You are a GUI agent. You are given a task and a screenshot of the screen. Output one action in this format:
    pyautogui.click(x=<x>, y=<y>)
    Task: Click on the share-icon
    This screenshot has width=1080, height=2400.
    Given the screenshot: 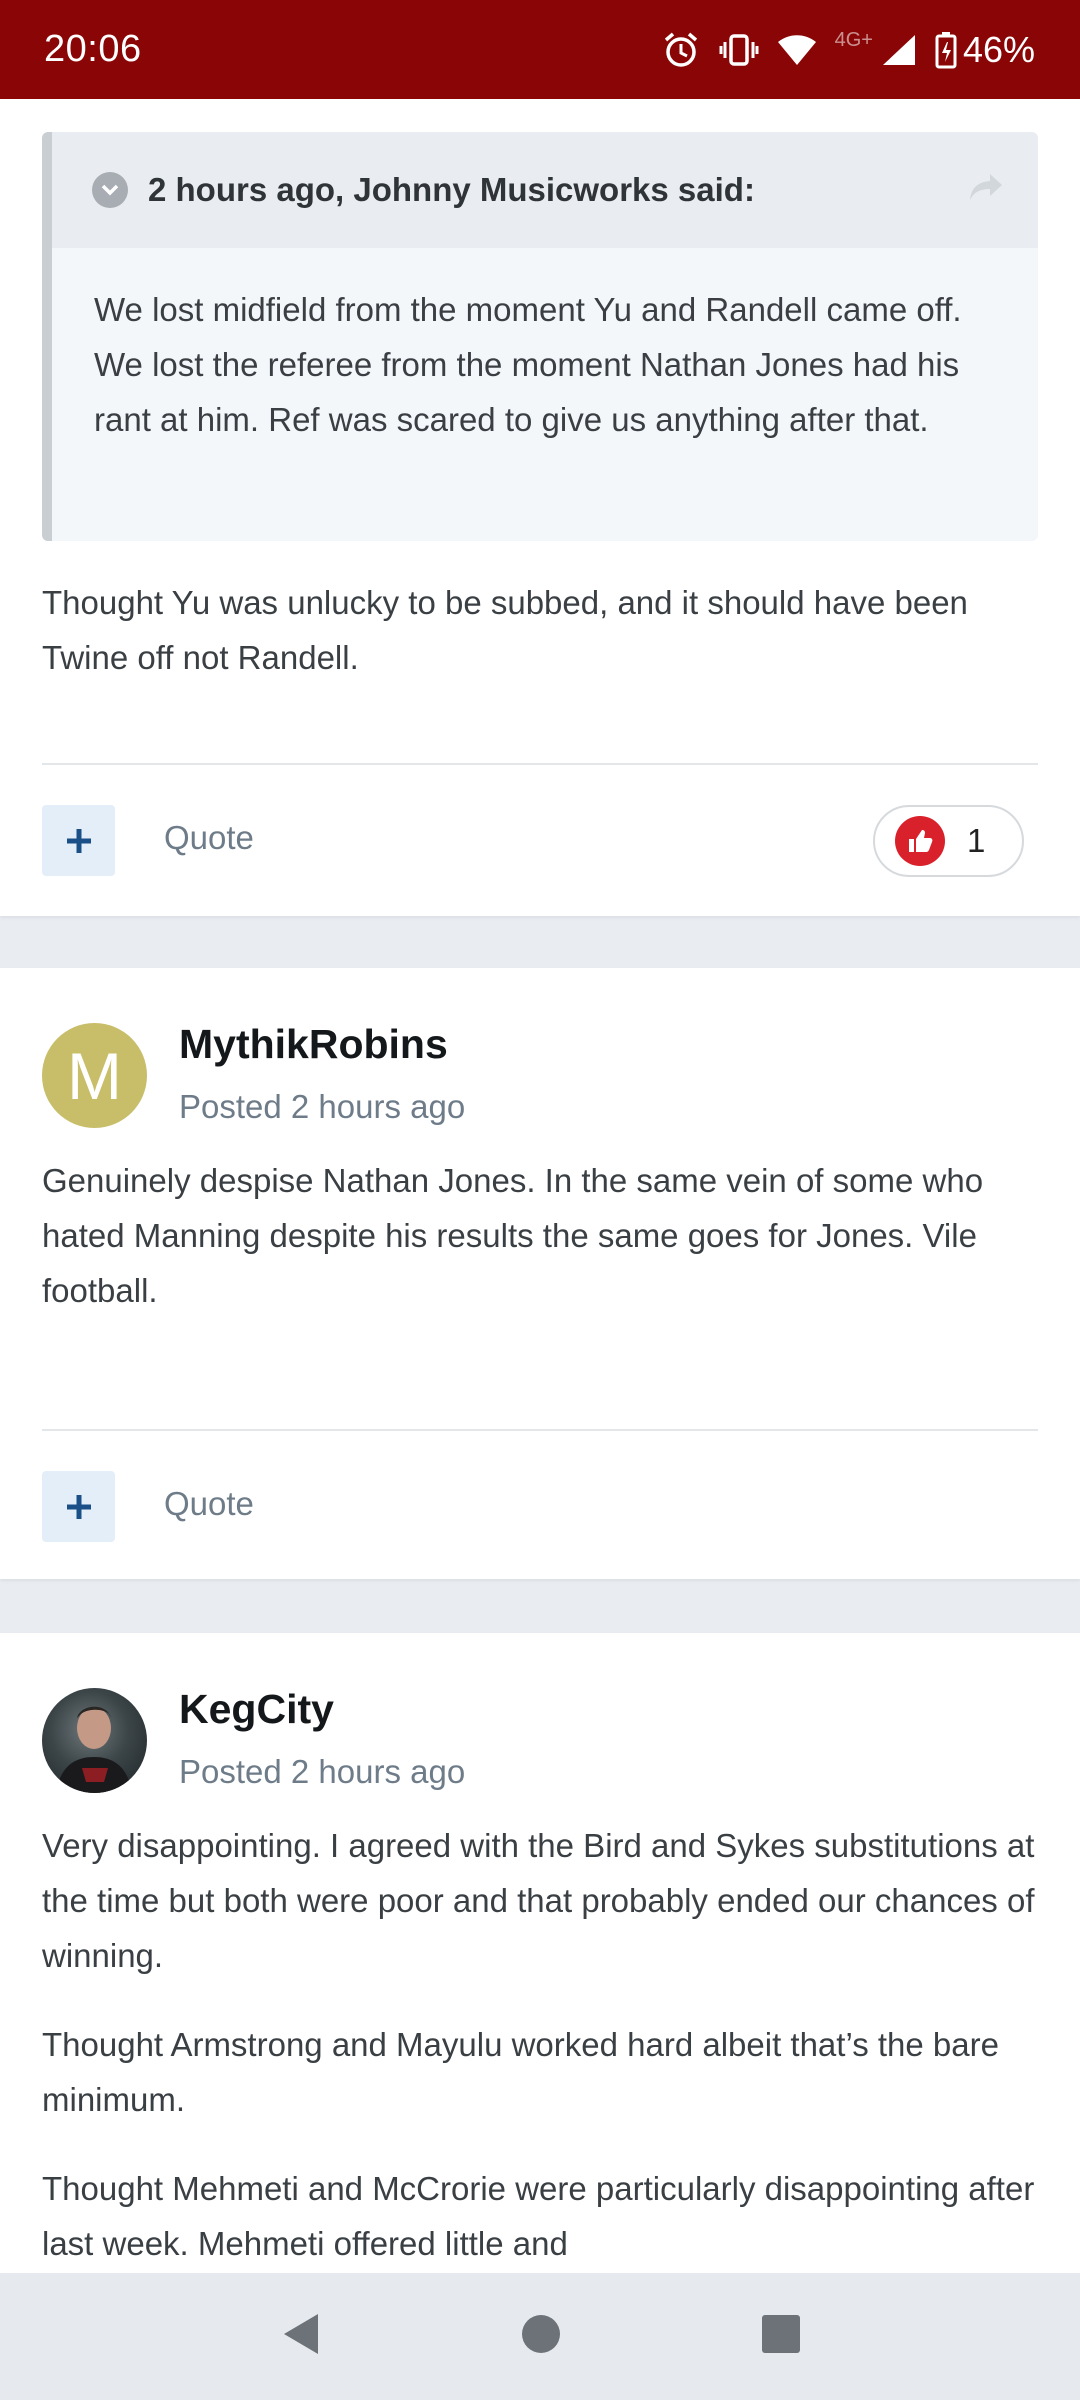 What is the action you would take?
    pyautogui.click(x=986, y=189)
    